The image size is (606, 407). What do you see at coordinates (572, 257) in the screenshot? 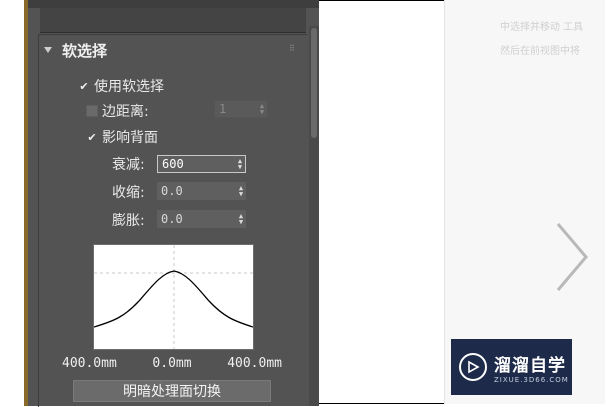
I see `chevron-right-icon` at bounding box center [572, 257].